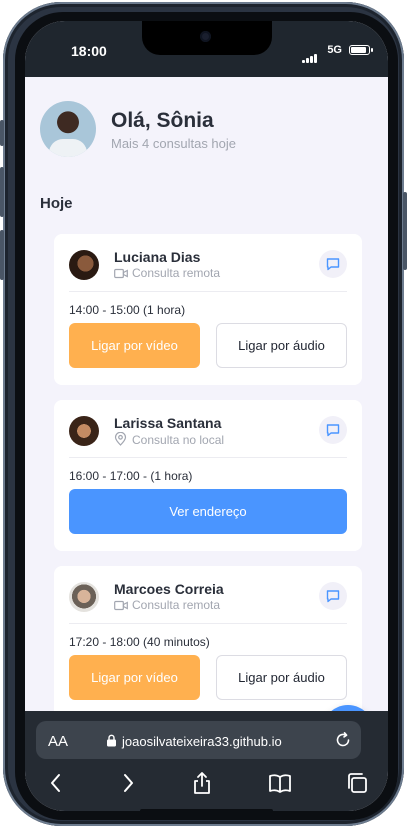 This screenshot has width=407, height=828. Describe the element at coordinates (2, 133) in the screenshot. I see `silent-switch` at that location.